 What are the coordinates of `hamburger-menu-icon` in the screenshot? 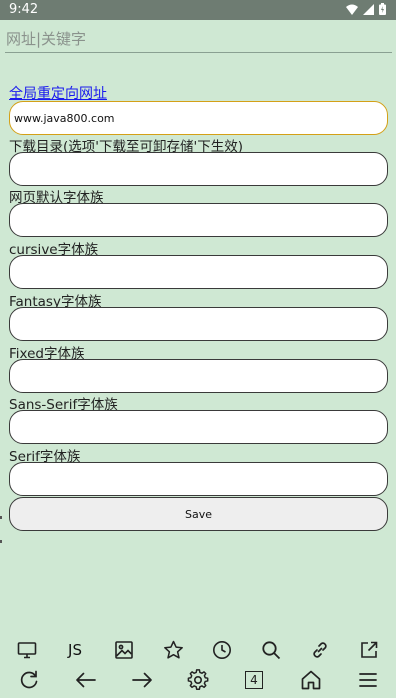 It's located at (368, 680).